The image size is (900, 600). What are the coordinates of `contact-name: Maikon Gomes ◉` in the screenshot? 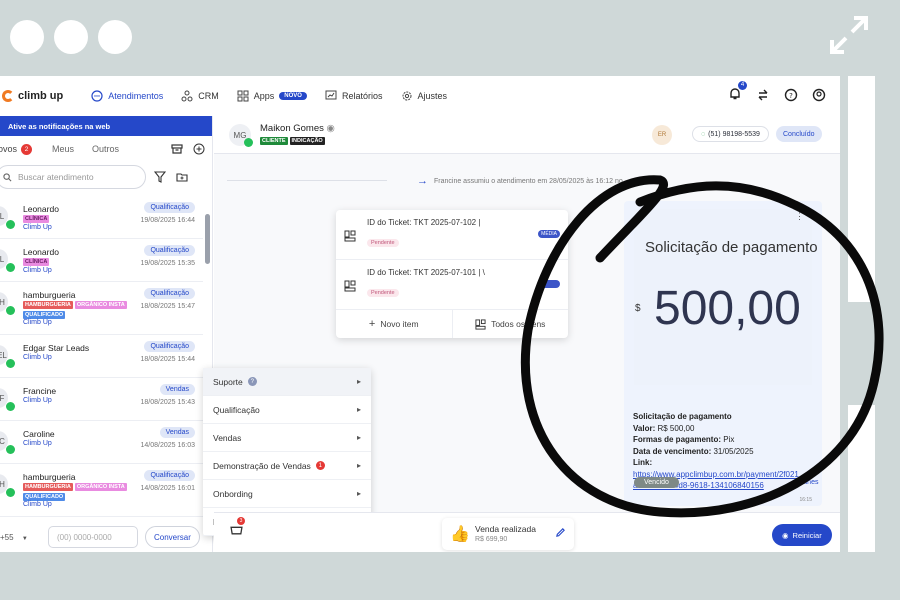 It's located at (297, 128).